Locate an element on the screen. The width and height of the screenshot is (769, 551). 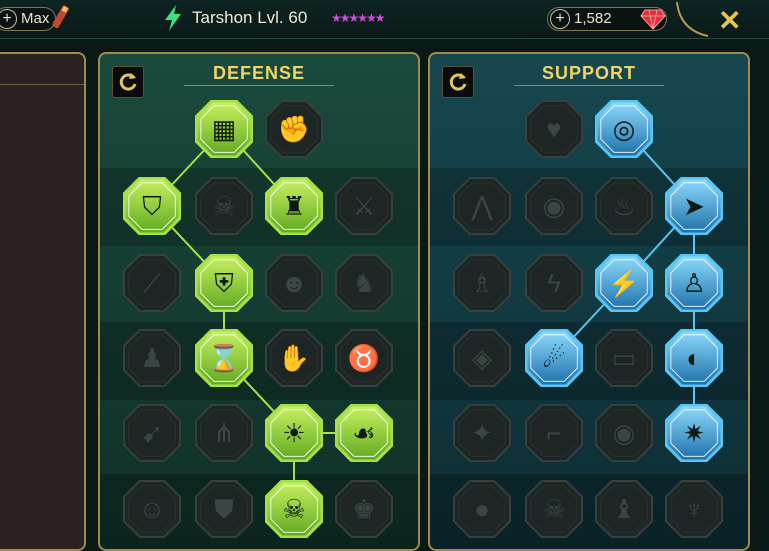
robed-figure-icon: ♝ is located at coordinates (624, 509).